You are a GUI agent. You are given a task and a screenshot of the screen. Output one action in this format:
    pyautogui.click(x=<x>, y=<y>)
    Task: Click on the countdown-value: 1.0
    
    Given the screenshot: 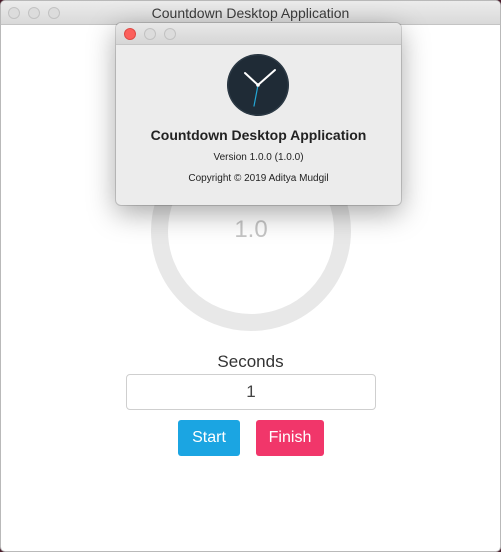 What is the action you would take?
    pyautogui.click(x=251, y=229)
    